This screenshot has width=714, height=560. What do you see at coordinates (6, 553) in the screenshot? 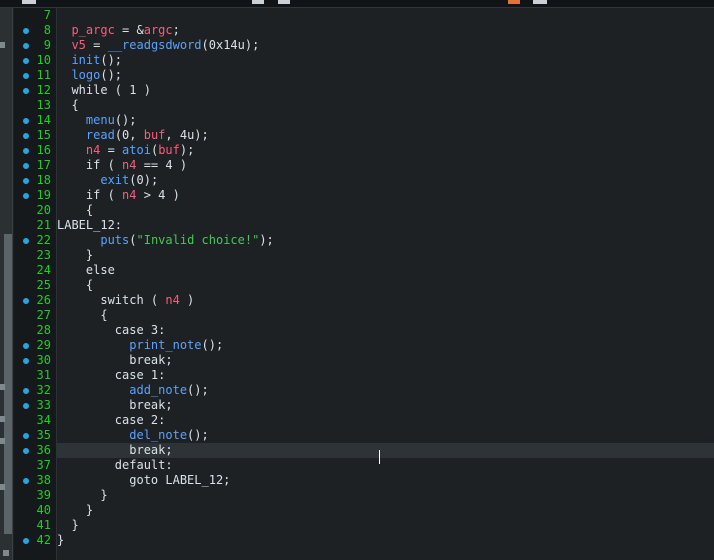
I see `resize-corner-icon` at bounding box center [6, 553].